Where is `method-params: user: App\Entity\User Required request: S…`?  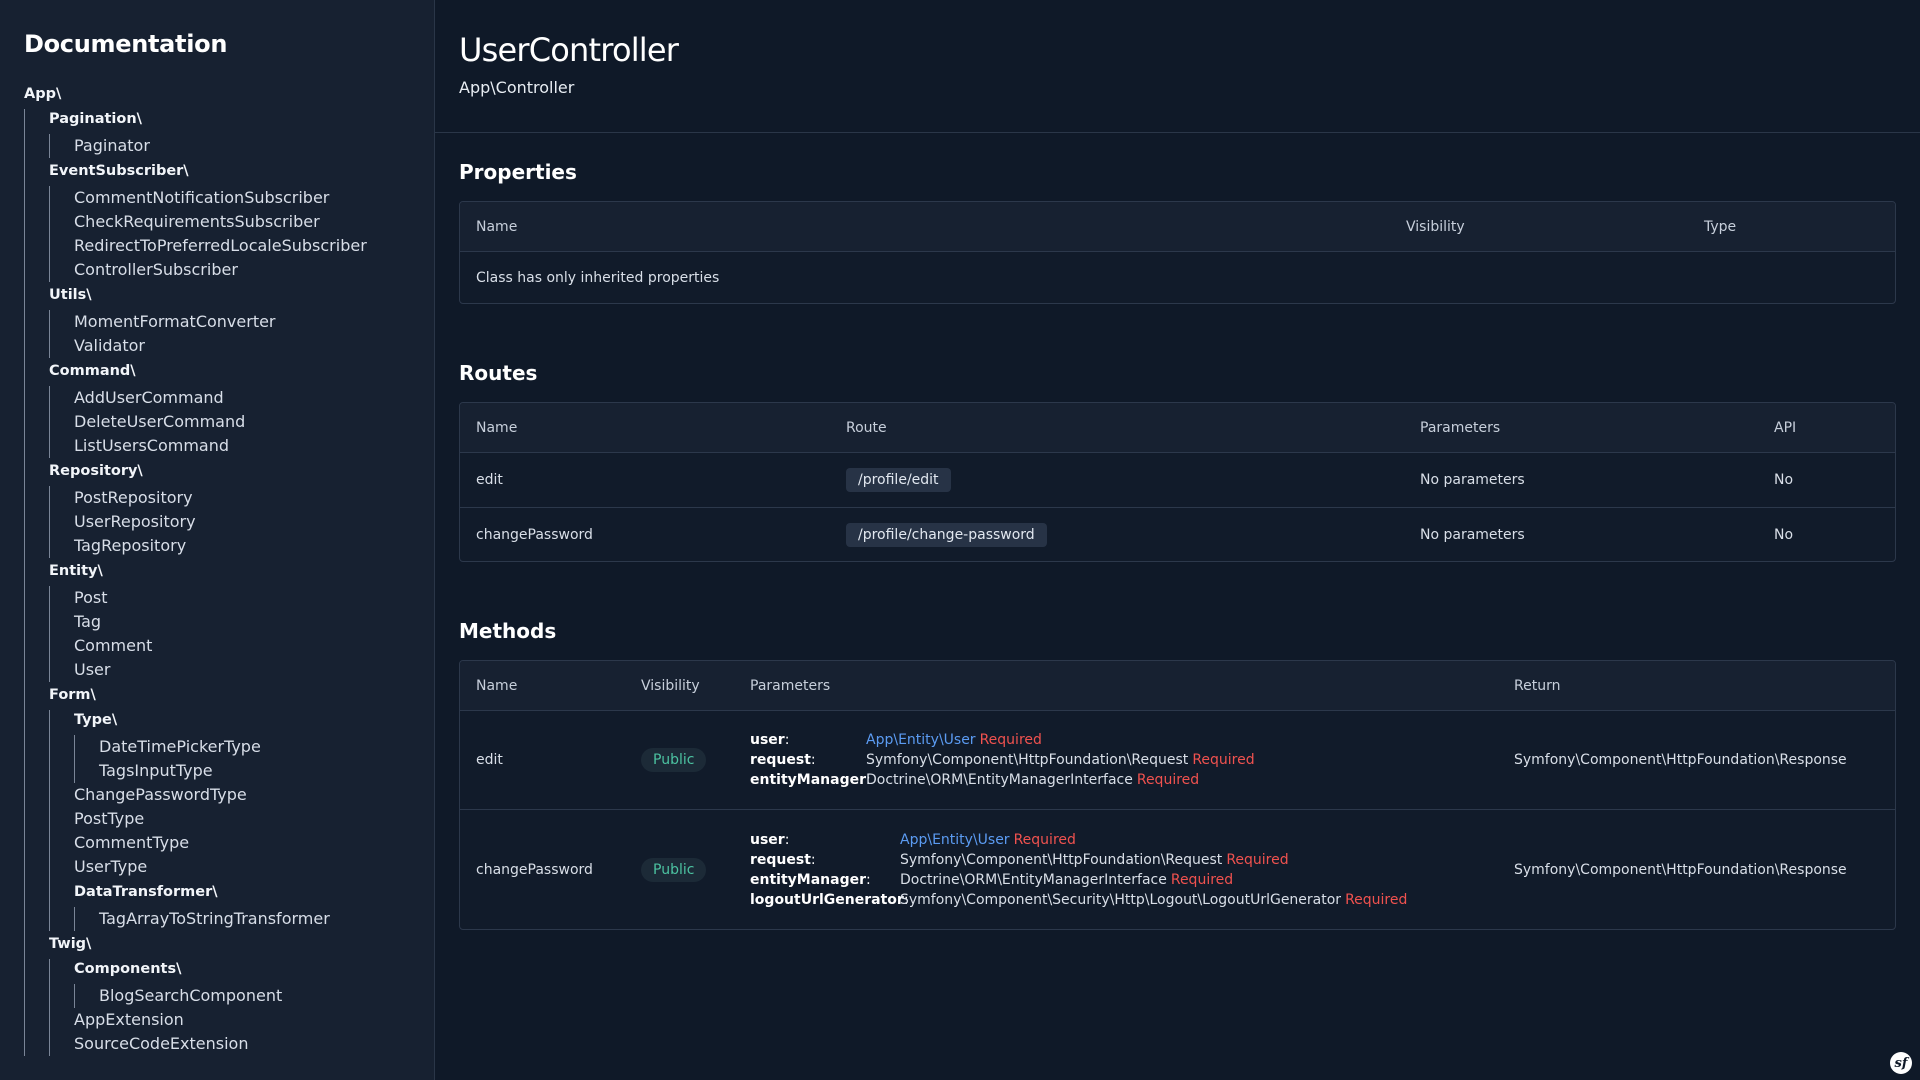 method-params: user: App\Entity\User Required request: S… is located at coordinates (1079, 869).